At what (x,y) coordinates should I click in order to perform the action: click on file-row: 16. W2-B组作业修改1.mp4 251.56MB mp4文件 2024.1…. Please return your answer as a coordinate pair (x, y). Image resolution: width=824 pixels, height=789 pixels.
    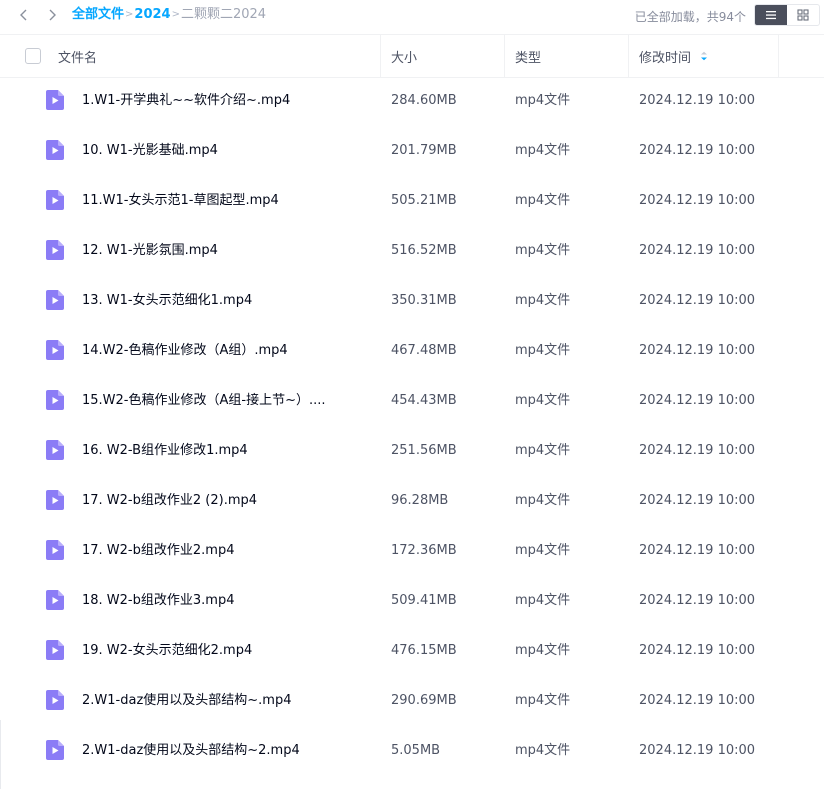
    Looking at the image, I should click on (412, 451).